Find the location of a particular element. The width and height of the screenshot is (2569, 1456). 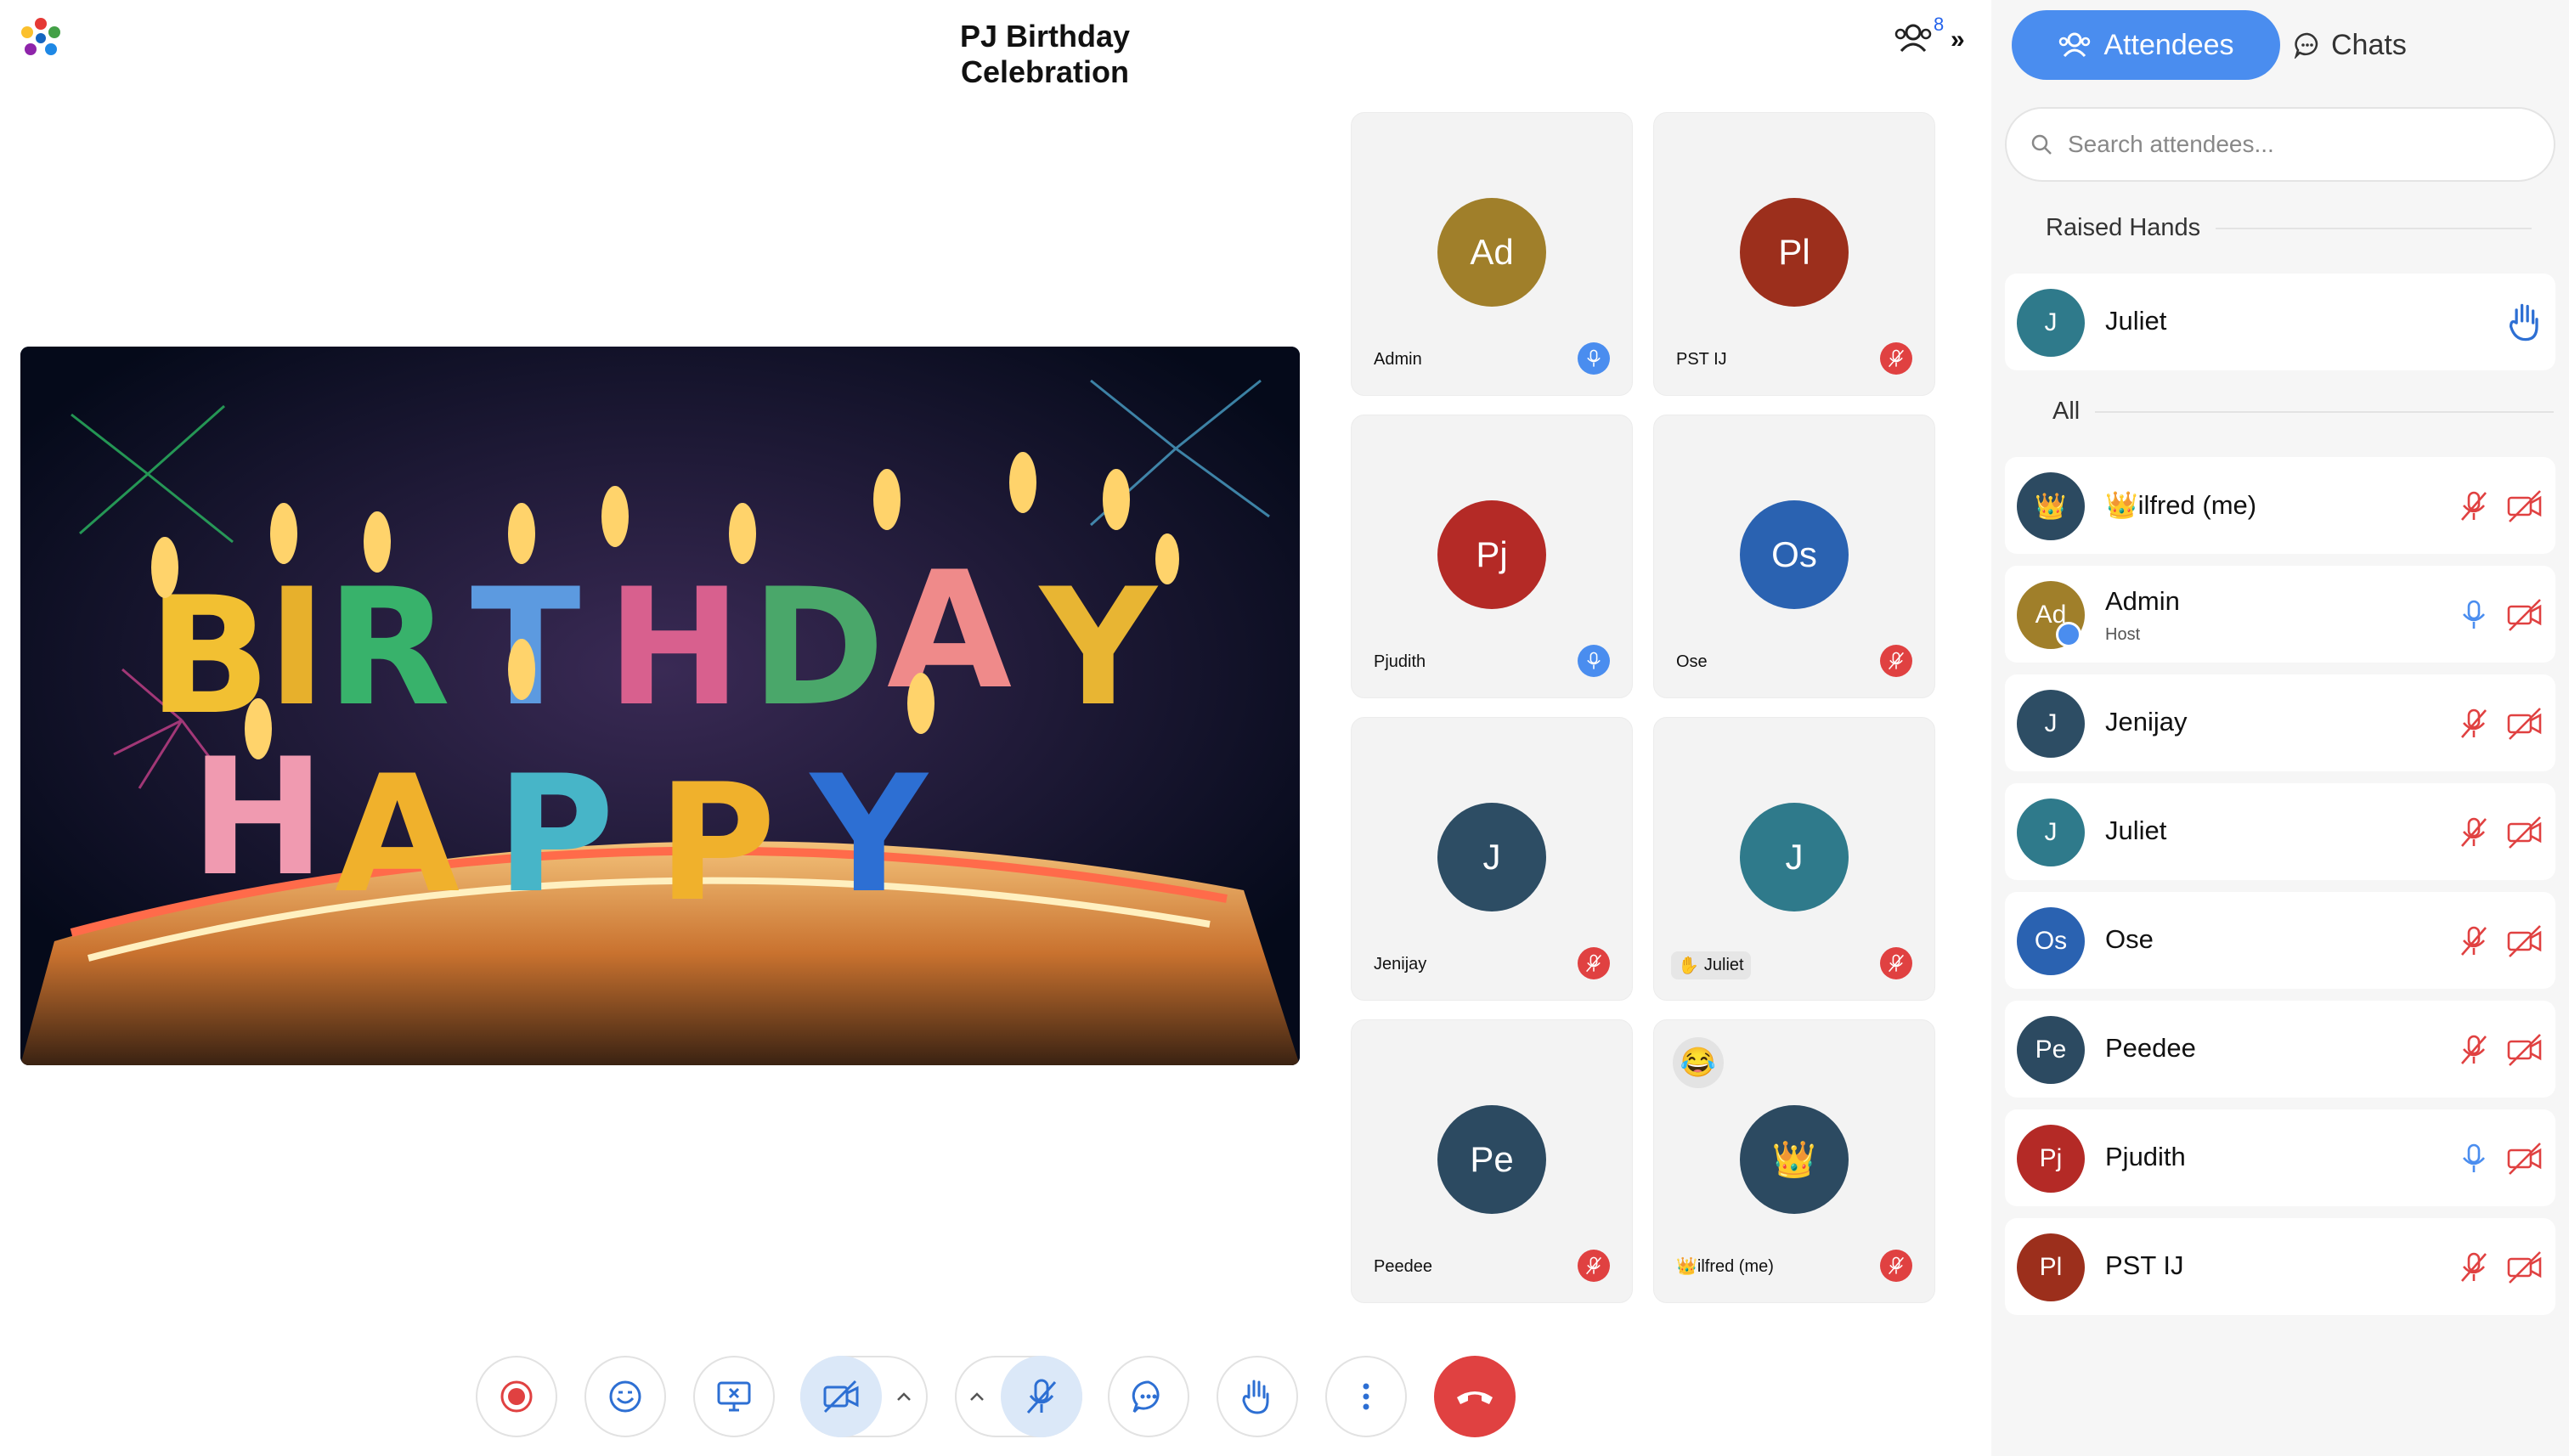

participant-tile: Os Ose is located at coordinates (1794, 556).